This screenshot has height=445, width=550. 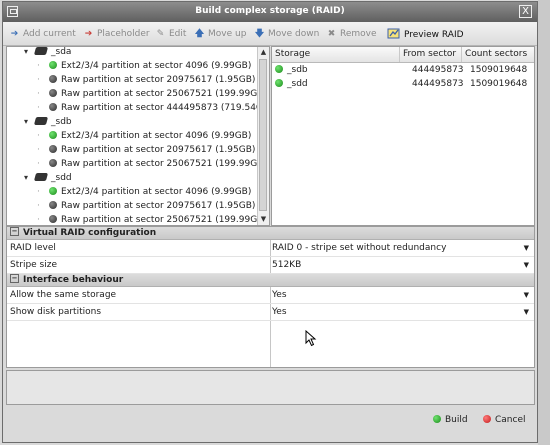 What do you see at coordinates (393, 33) in the screenshot?
I see `preview-raid-icon` at bounding box center [393, 33].